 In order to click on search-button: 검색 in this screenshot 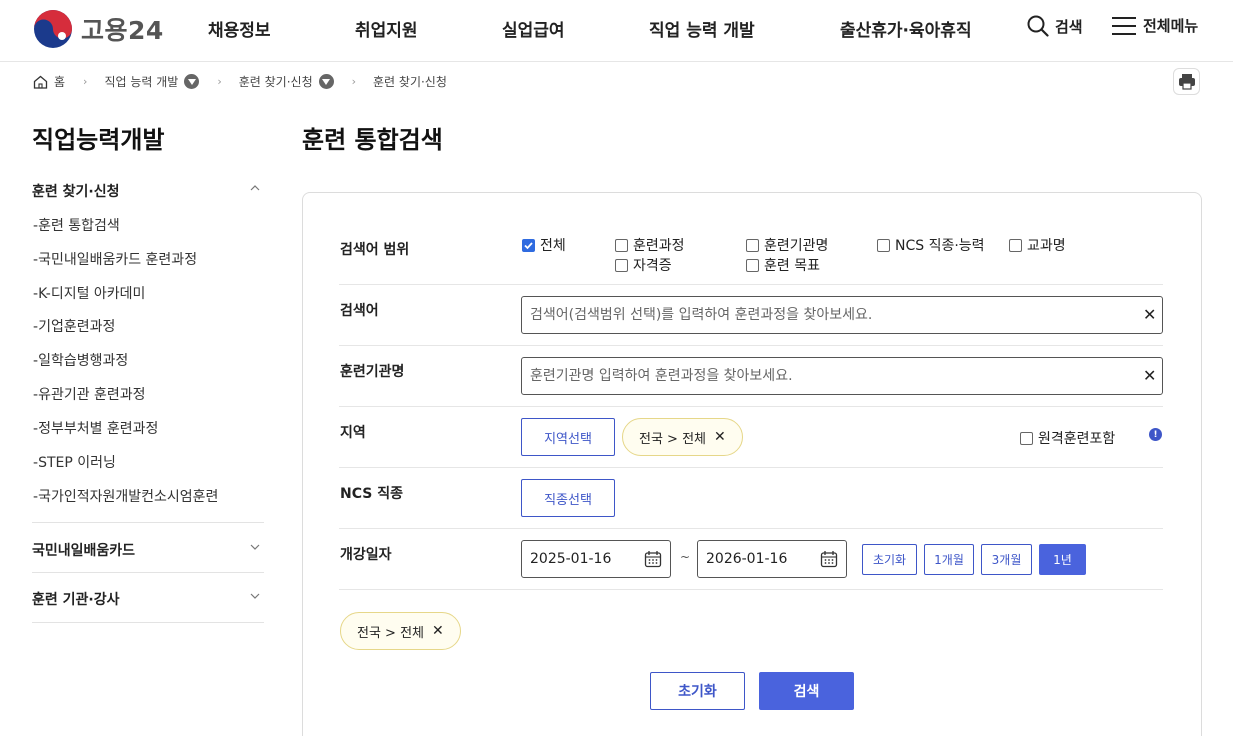, I will do `click(806, 691)`.